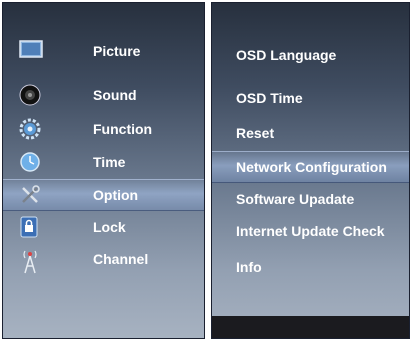  I want to click on menu-item-lock: Lock, so click(103, 227).